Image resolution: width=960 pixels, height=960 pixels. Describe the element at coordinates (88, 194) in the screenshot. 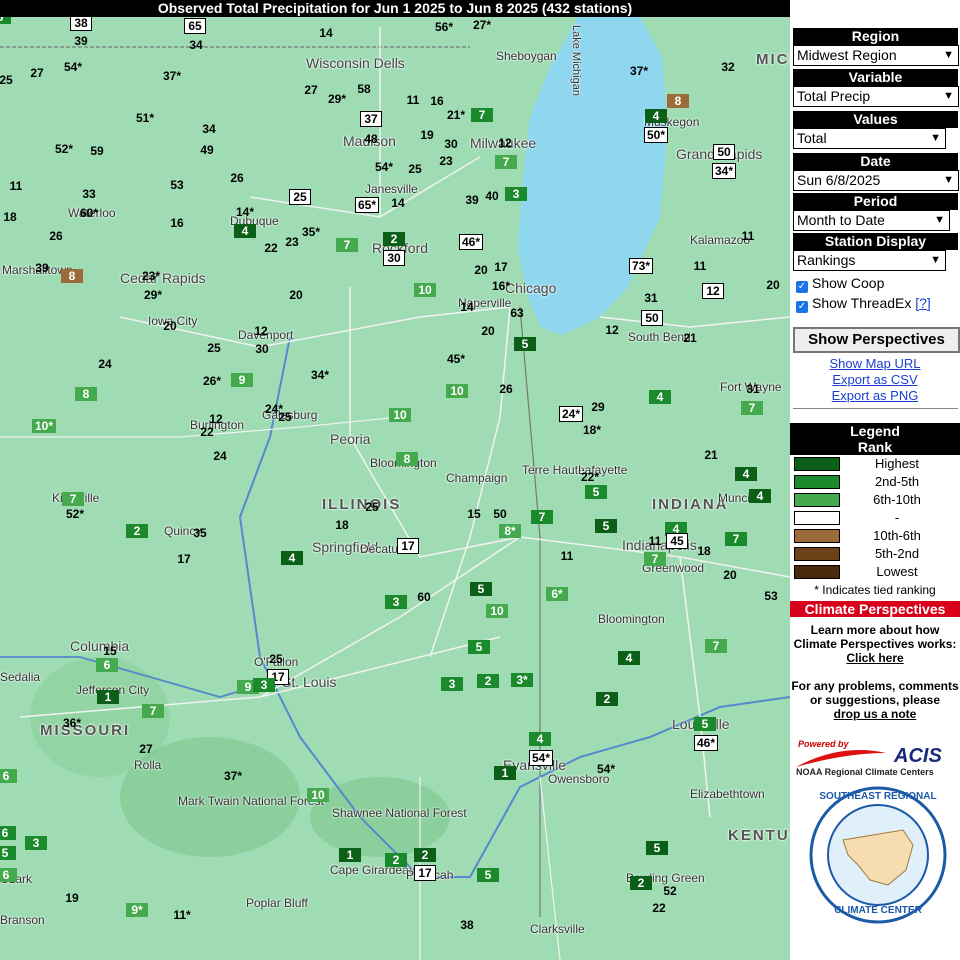

I see `station-marker: 33` at that location.